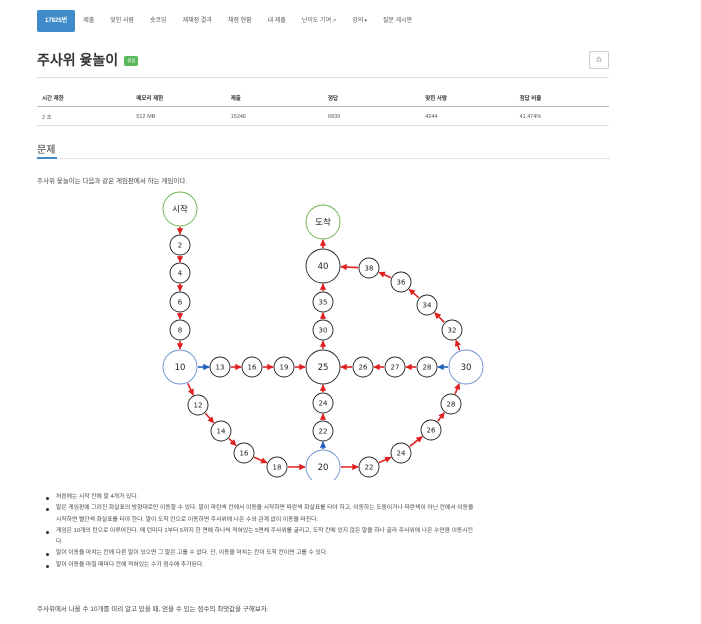 The image size is (701, 624). What do you see at coordinates (180, 209) in the screenshot?
I see `board-cell-start: 시작` at bounding box center [180, 209].